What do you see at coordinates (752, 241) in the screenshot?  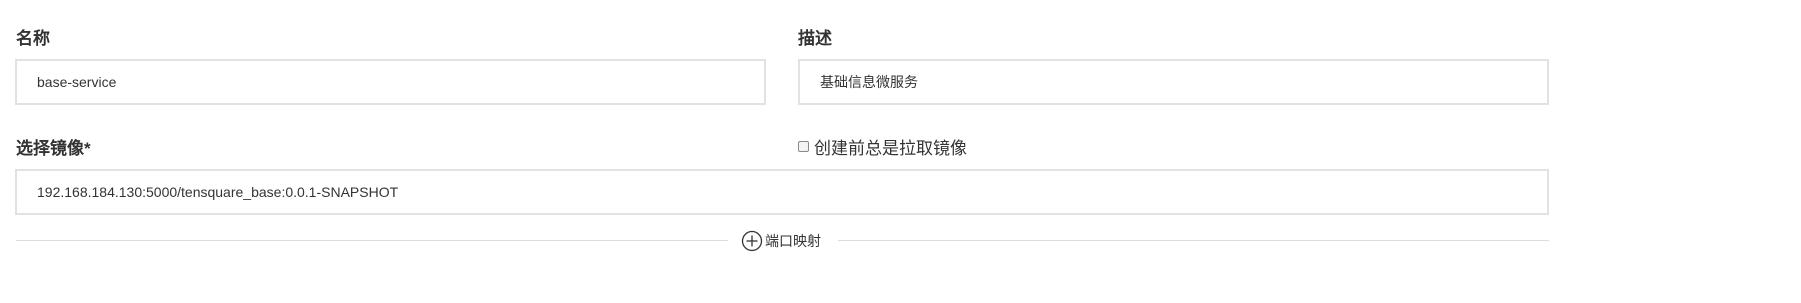 I see `plus-circle-icon` at bounding box center [752, 241].